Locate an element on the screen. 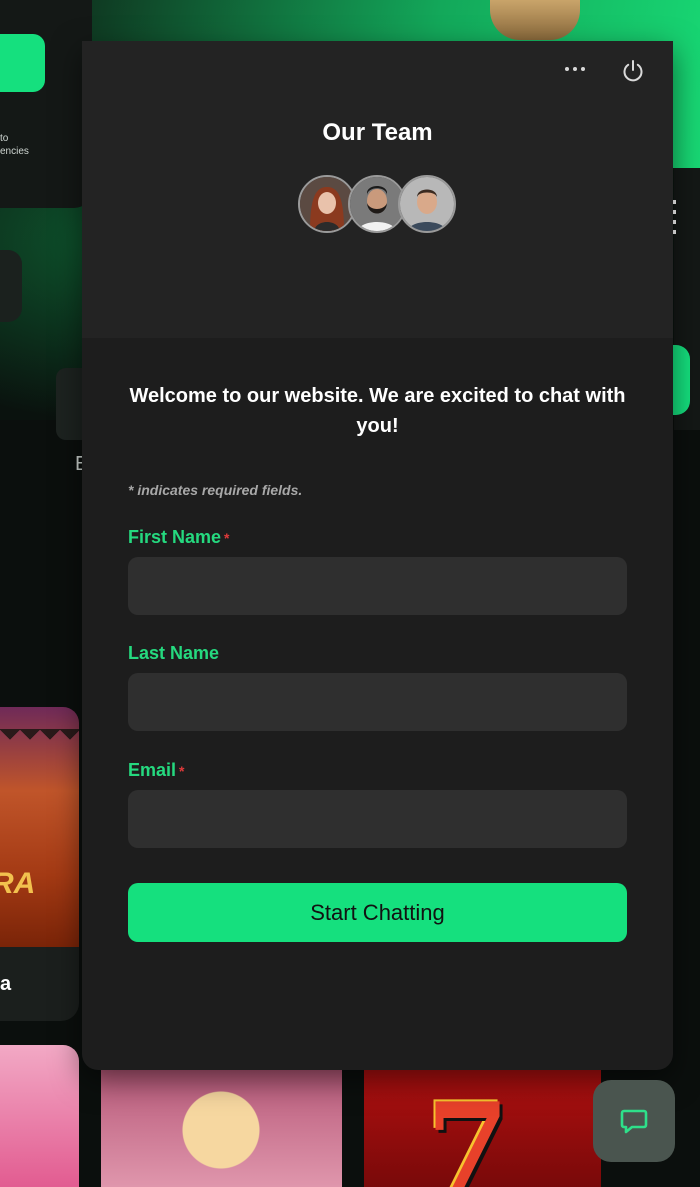 The image size is (700, 1187). last-name-label-text: Last Name is located at coordinates (174, 653).